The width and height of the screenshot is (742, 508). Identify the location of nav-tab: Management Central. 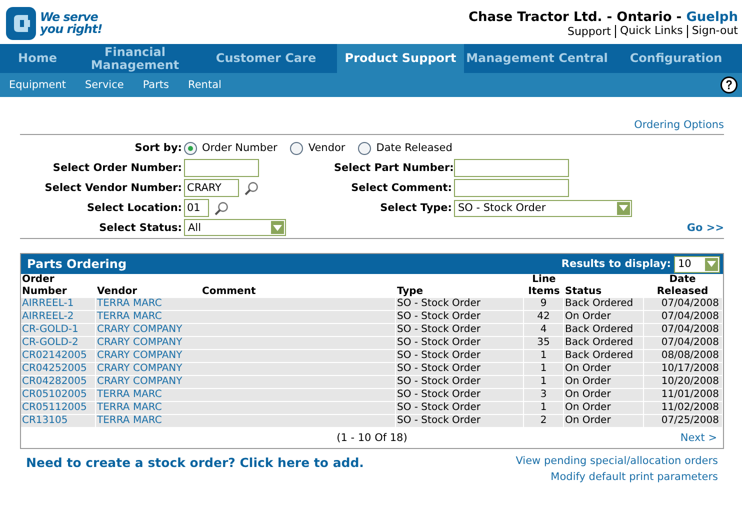
(537, 58).